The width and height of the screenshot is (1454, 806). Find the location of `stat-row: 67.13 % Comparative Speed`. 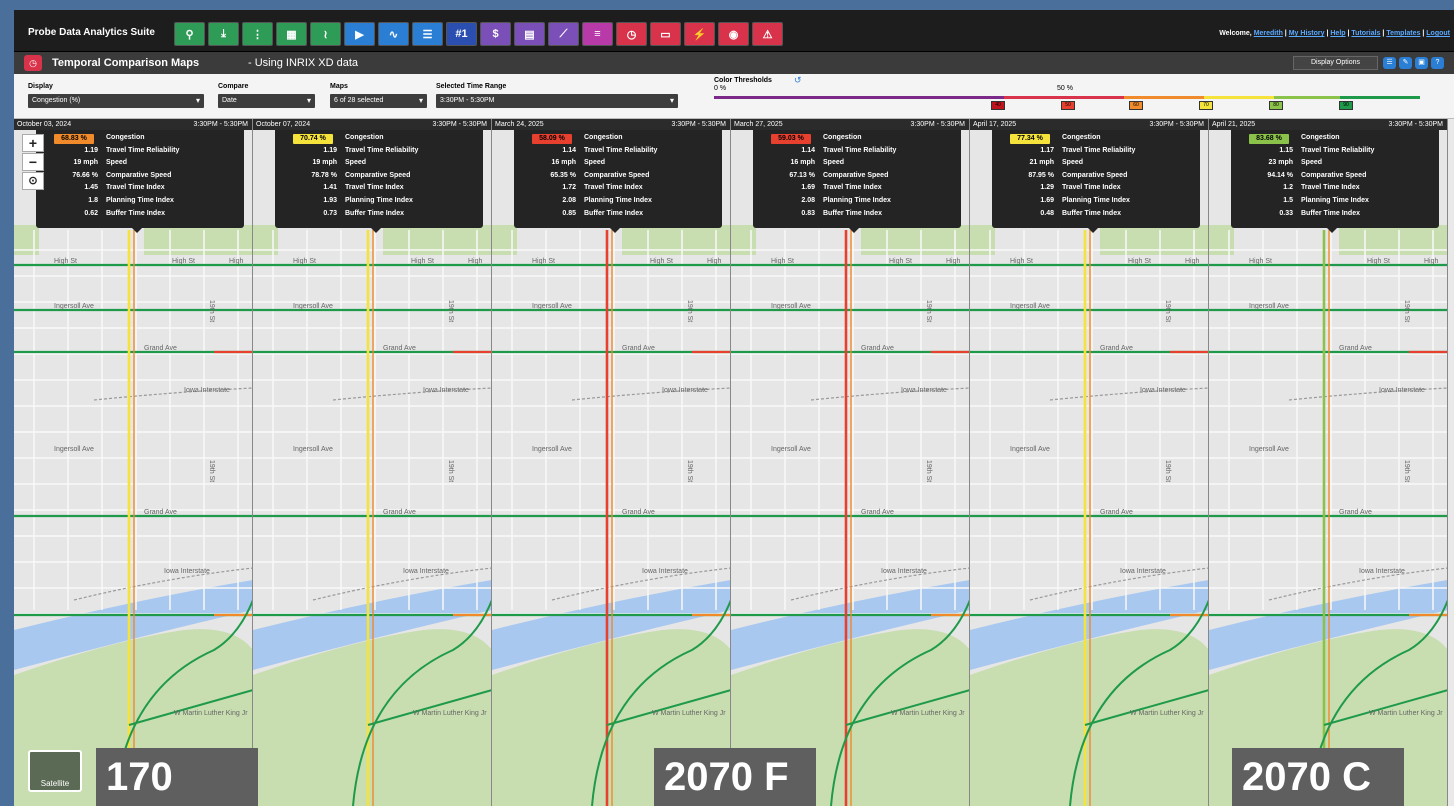

stat-row: 67.13 % Comparative Speed is located at coordinates (857, 176).